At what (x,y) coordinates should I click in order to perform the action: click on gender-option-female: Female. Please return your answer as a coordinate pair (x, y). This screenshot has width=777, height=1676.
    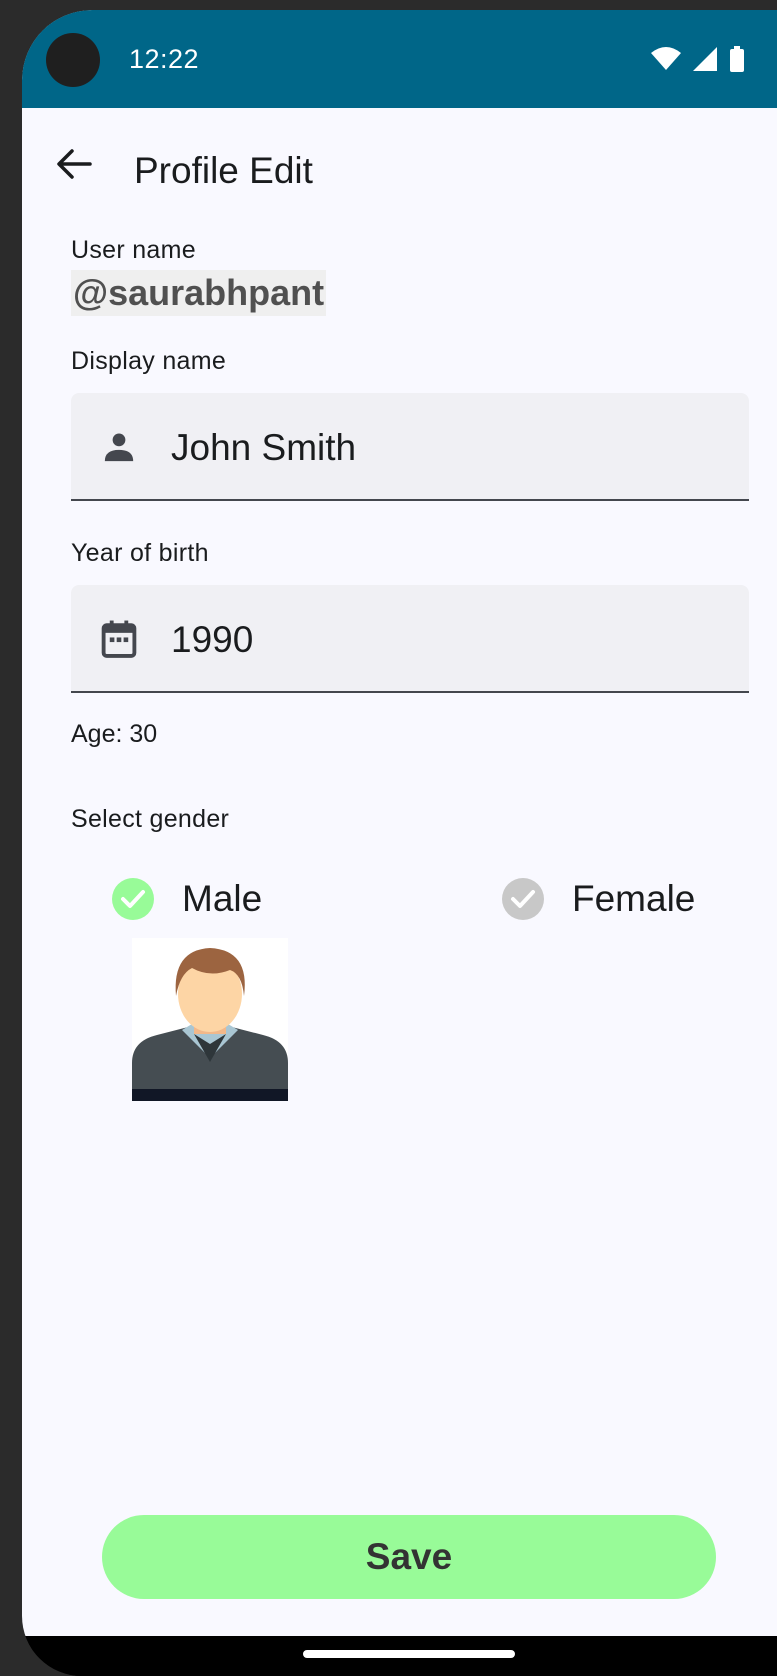
    Looking at the image, I should click on (598, 899).